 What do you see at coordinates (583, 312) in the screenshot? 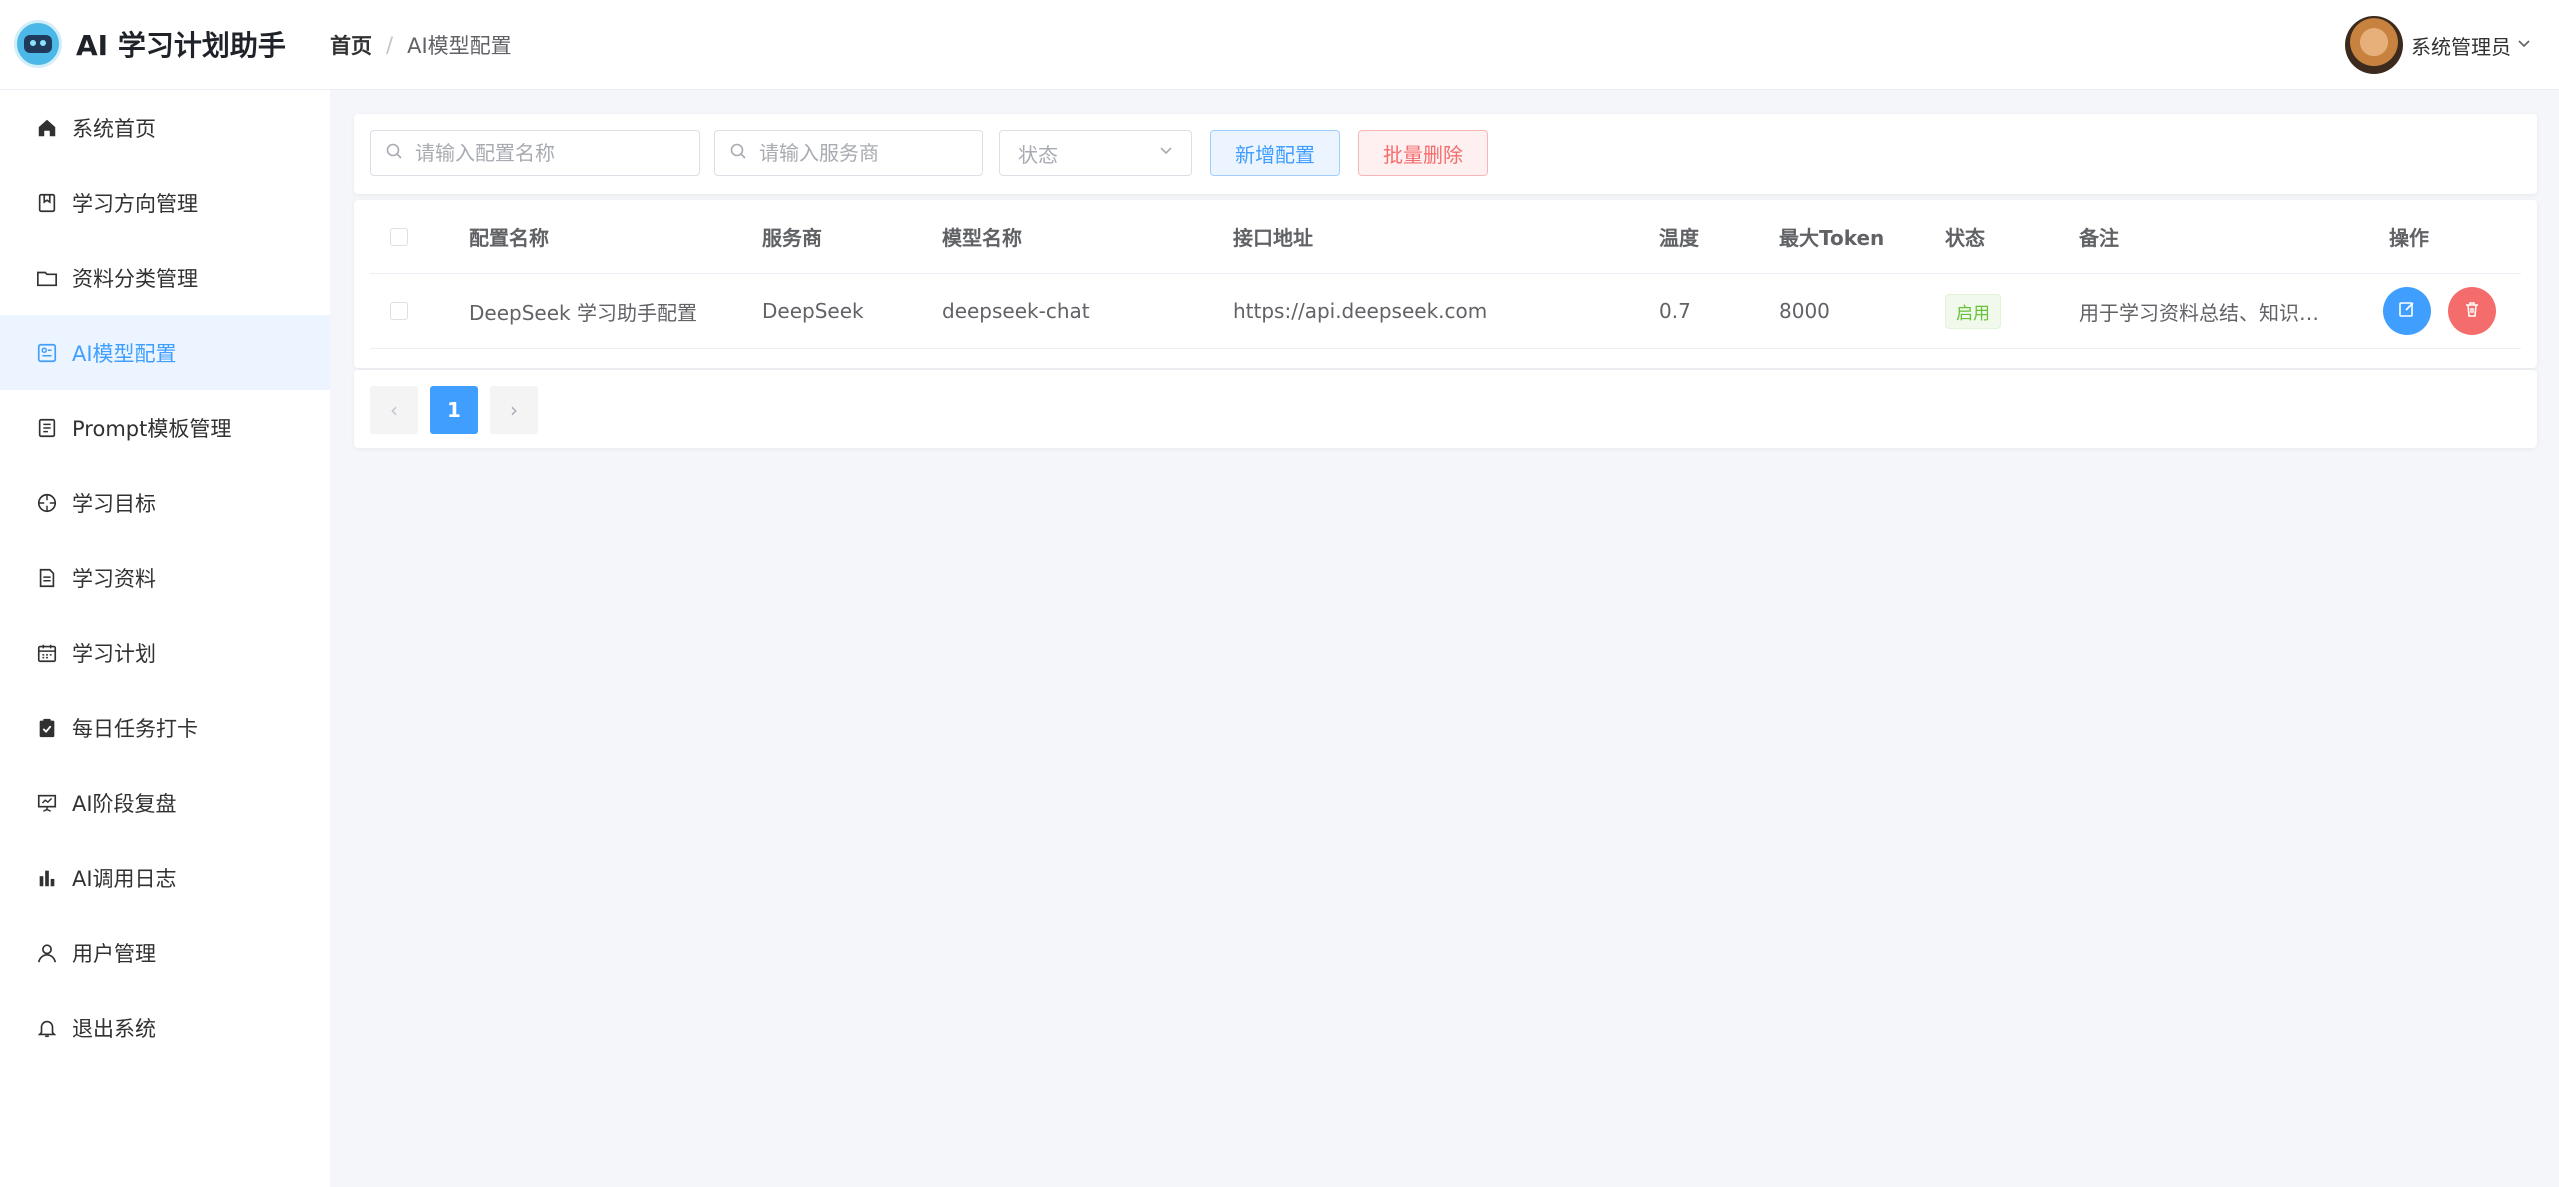
I see `cell-name: DeepSeek 学习助手配置` at bounding box center [583, 312].